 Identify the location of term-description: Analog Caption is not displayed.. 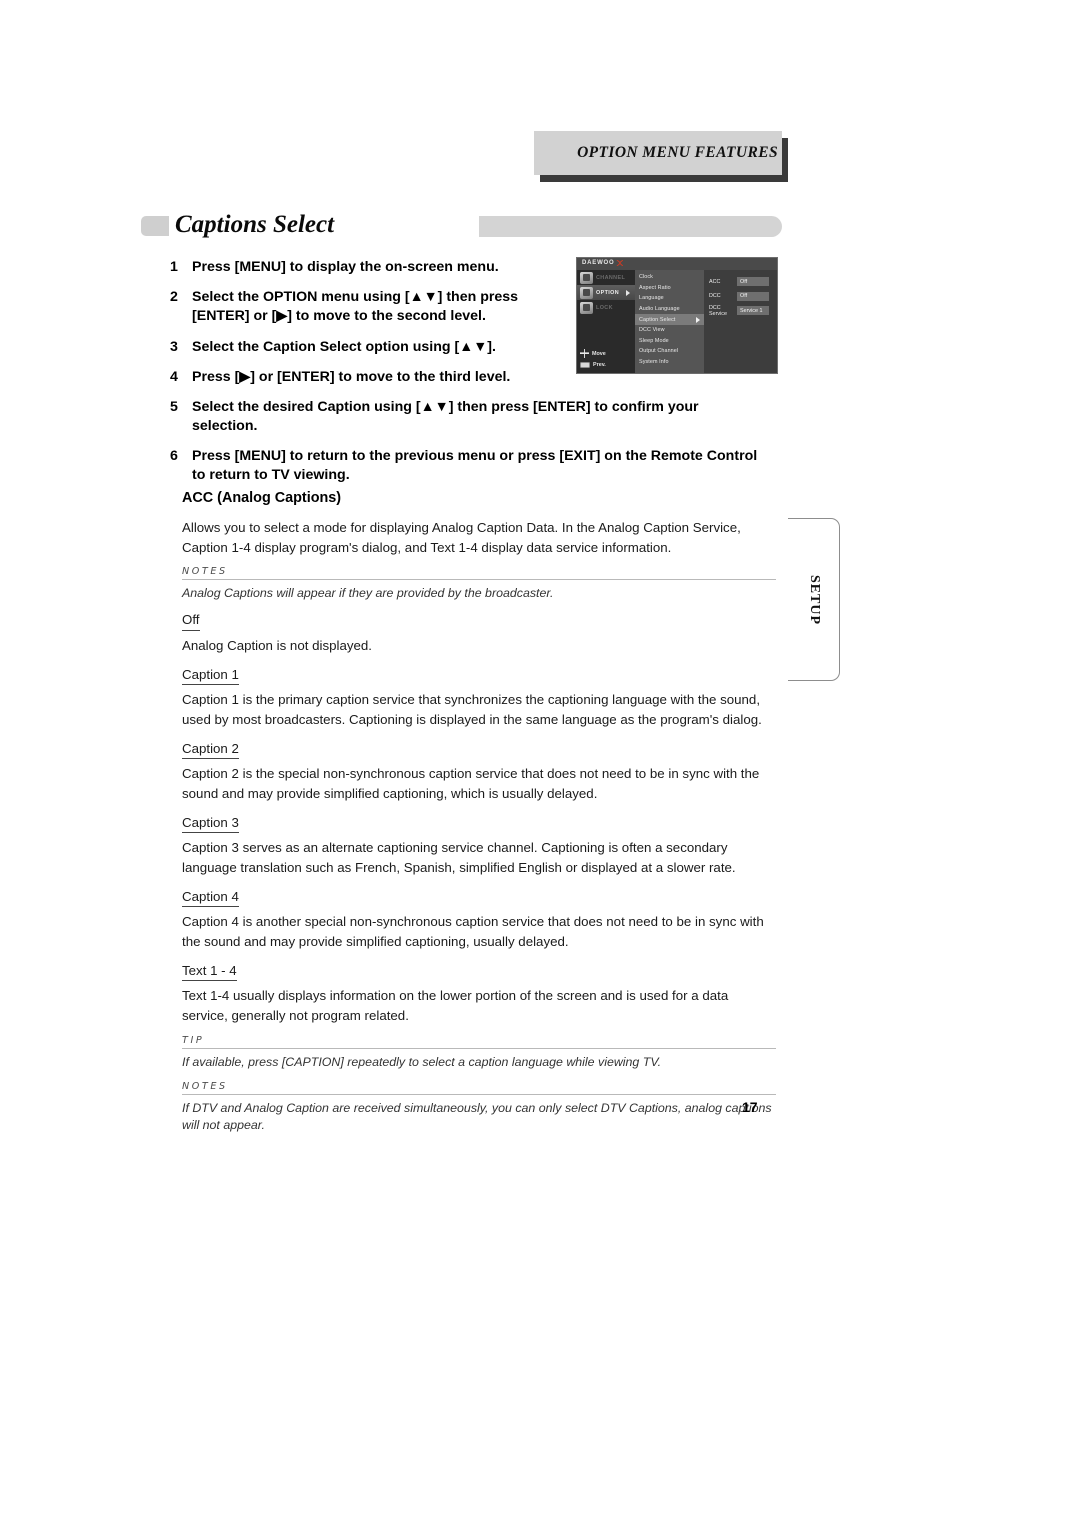
(277, 645).